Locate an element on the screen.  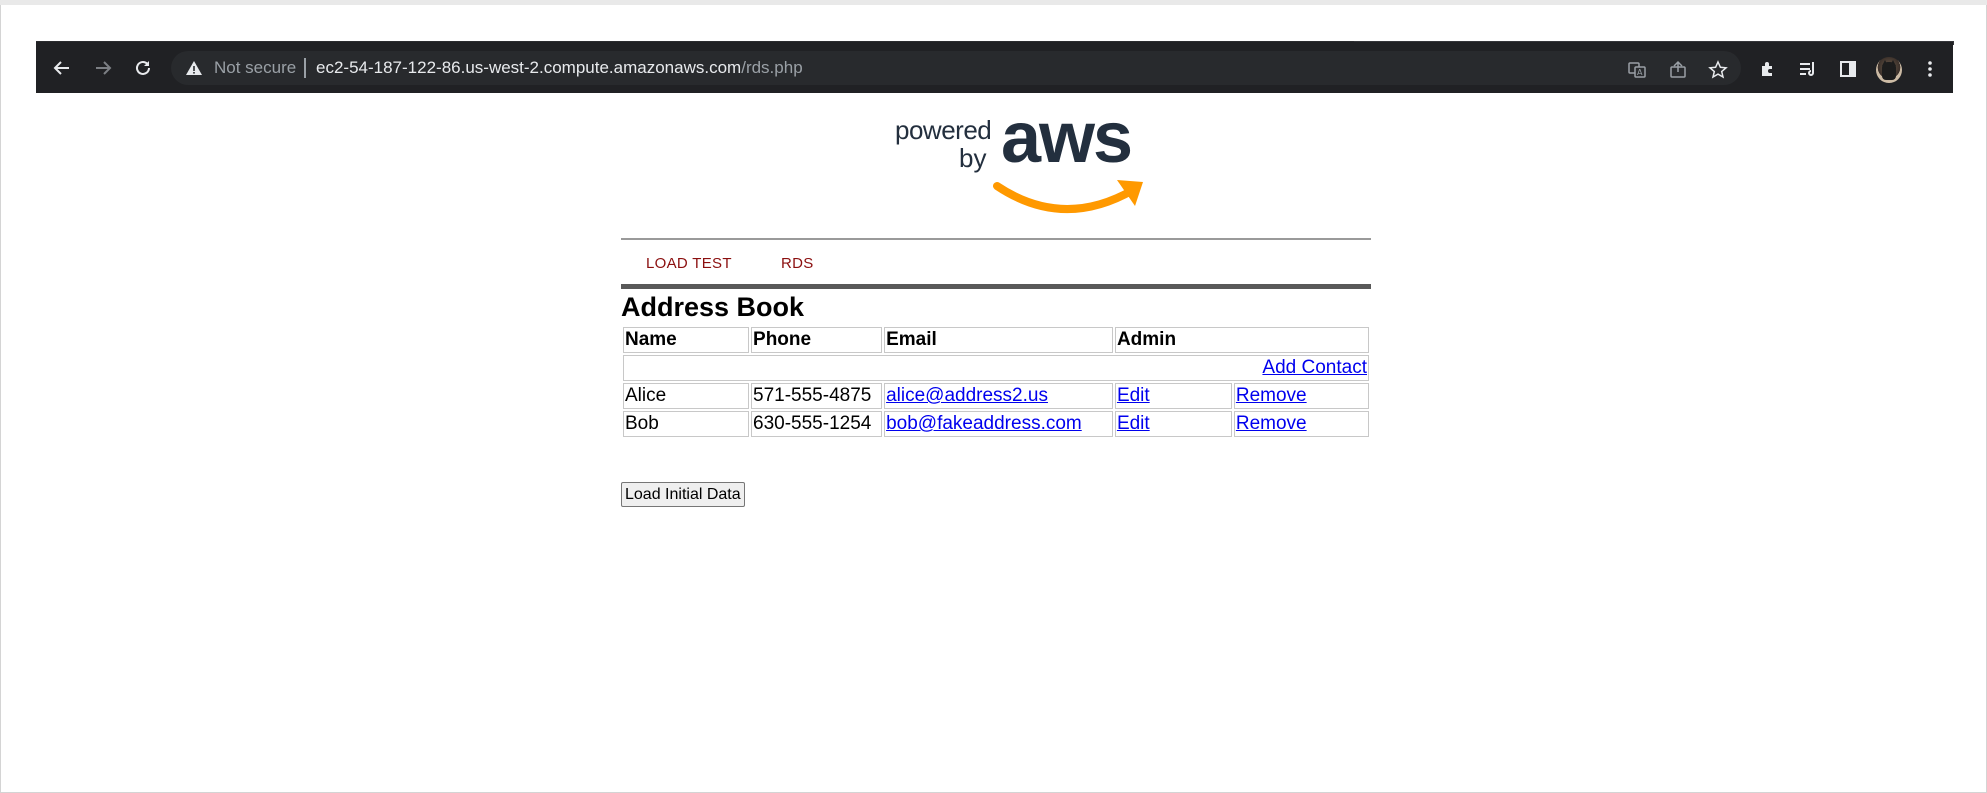
nav-load-test-link: LOAD TEST is located at coordinates (689, 263).